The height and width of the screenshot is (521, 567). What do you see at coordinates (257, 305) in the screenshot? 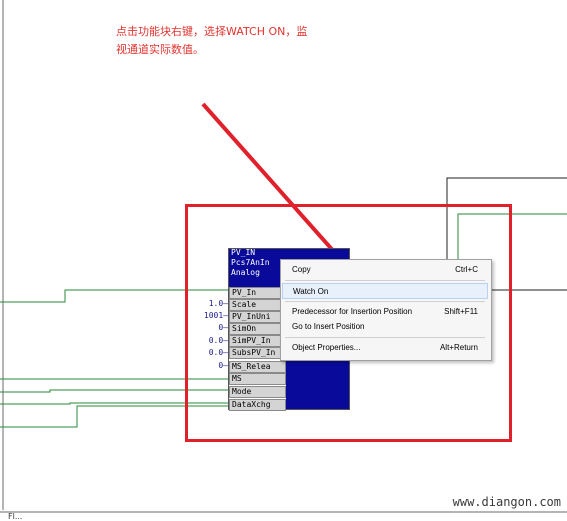
I see `pin-scale: Scale` at bounding box center [257, 305].